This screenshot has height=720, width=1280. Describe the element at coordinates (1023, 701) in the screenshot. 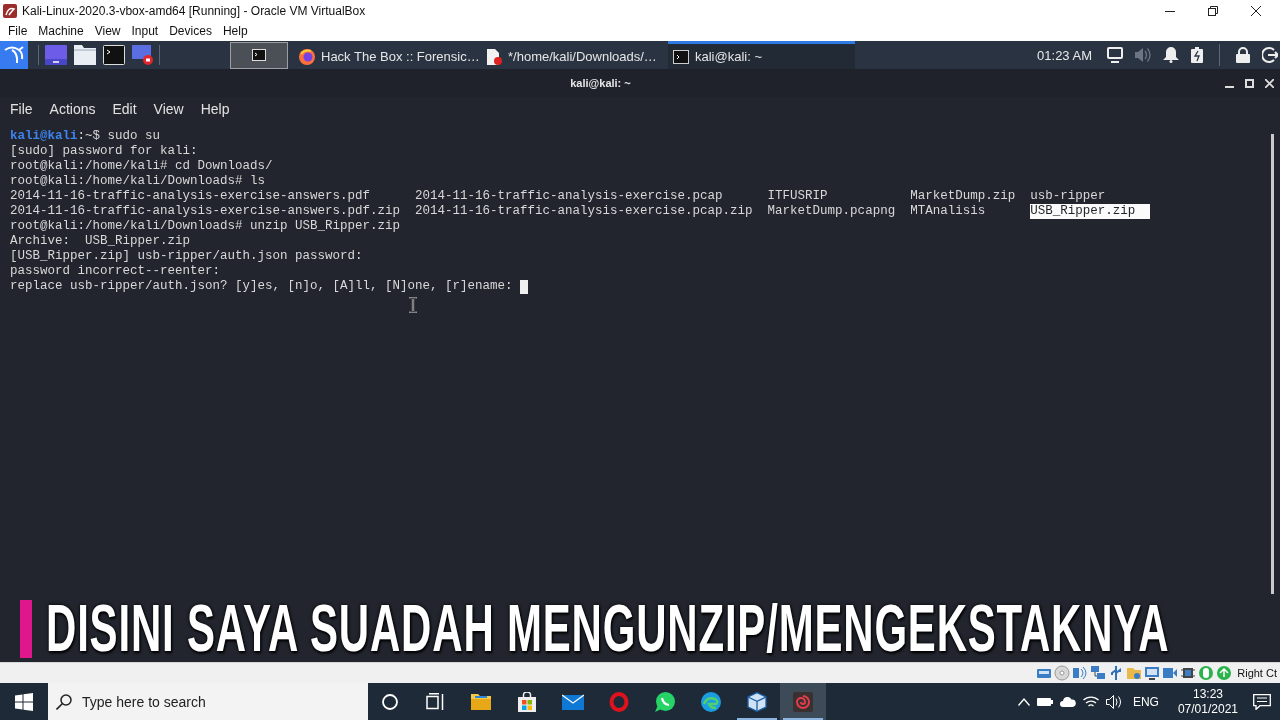

I see `chevron-up-icon` at that location.